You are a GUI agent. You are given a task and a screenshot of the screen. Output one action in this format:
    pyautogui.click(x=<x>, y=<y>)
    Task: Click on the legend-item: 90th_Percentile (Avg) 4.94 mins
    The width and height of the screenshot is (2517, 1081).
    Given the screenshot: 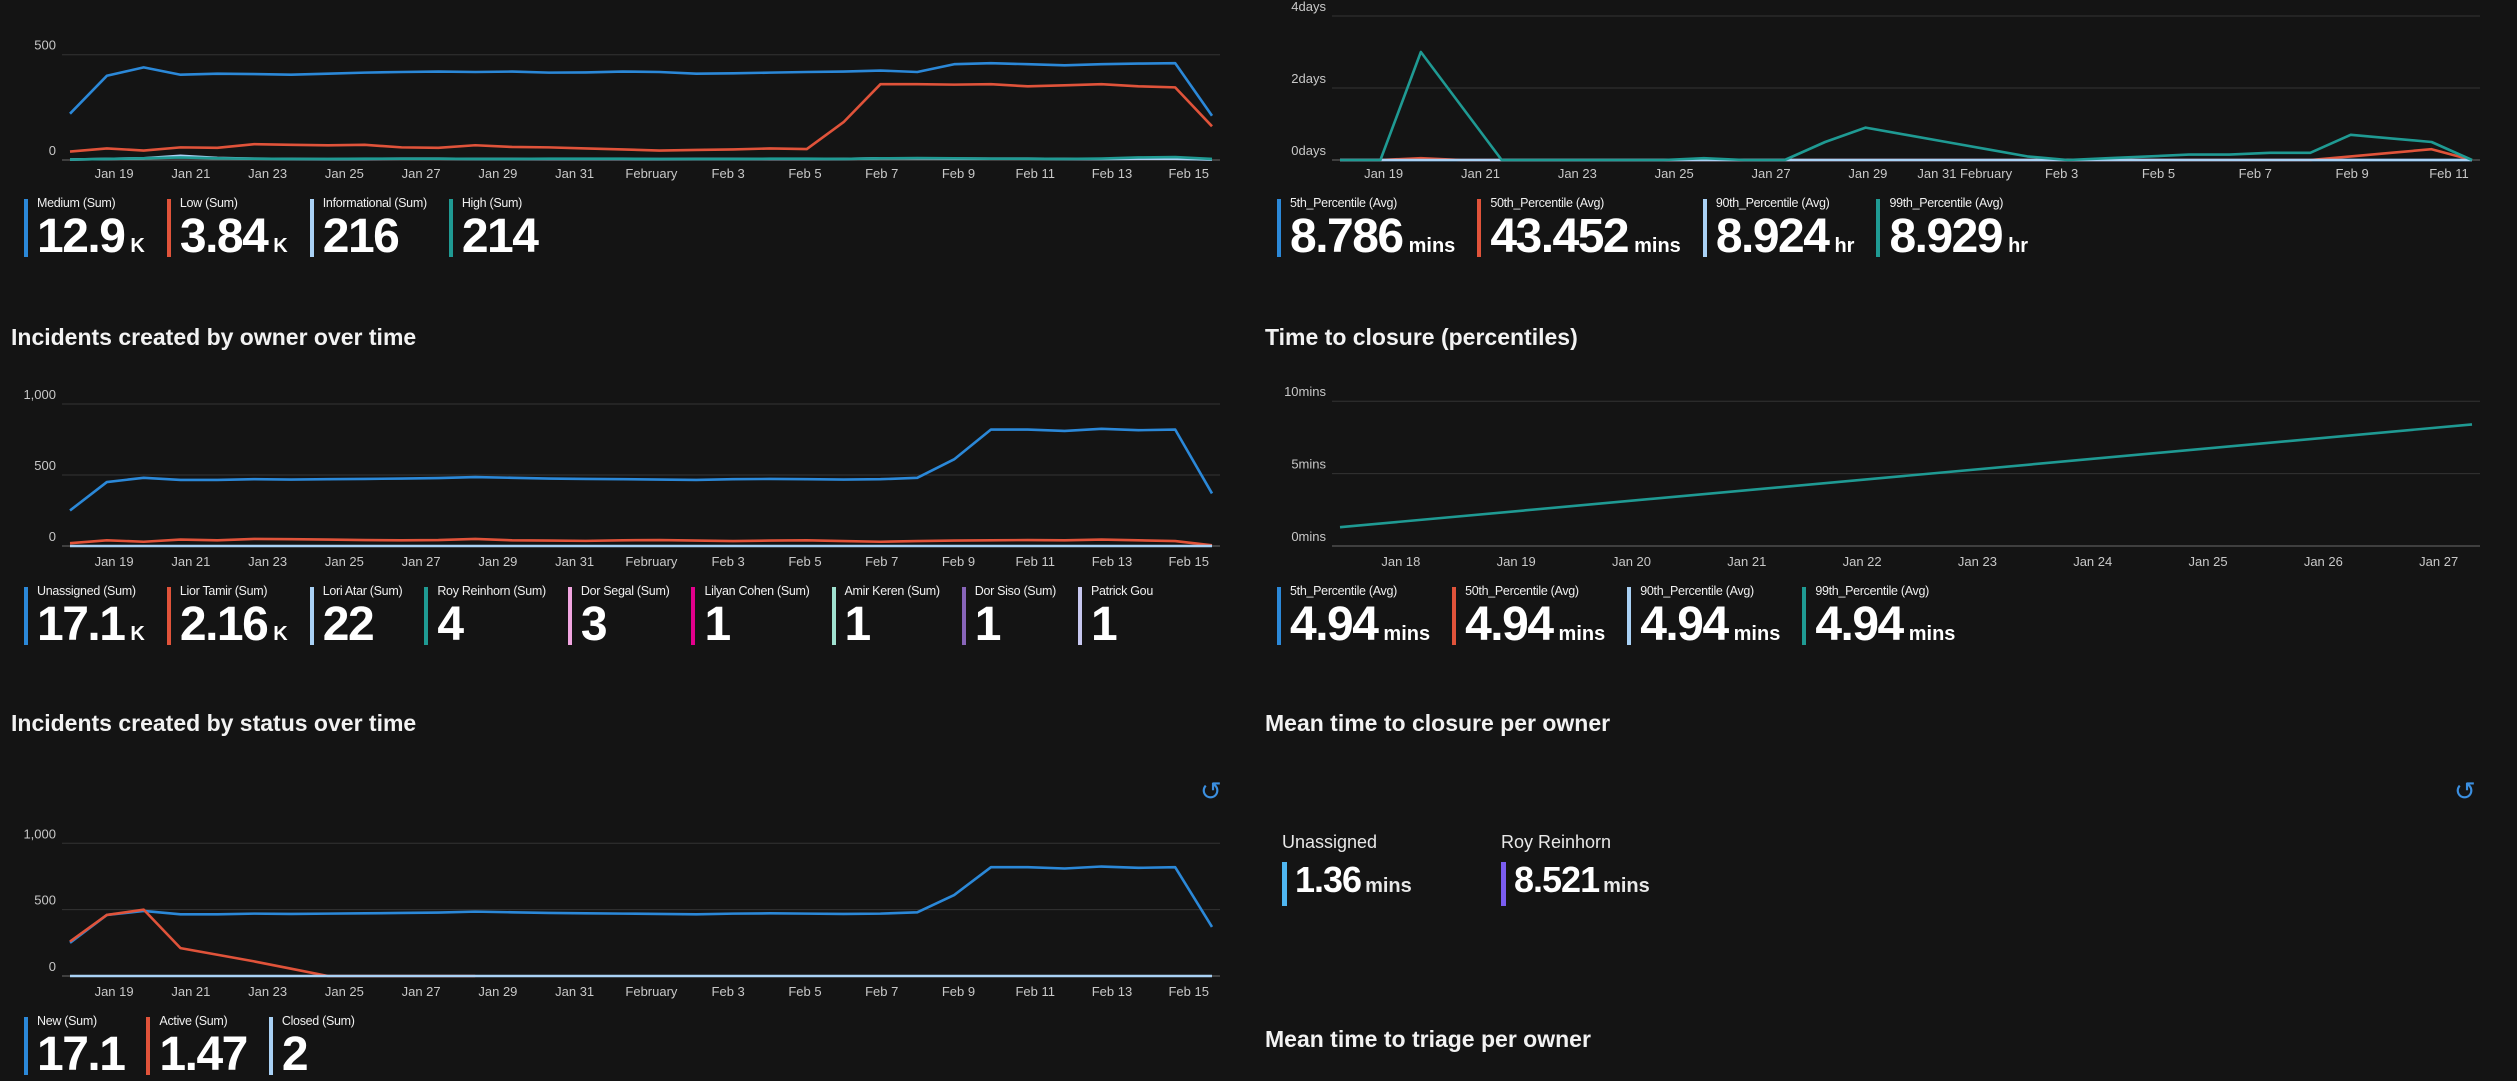 What is the action you would take?
    pyautogui.click(x=1703, y=616)
    